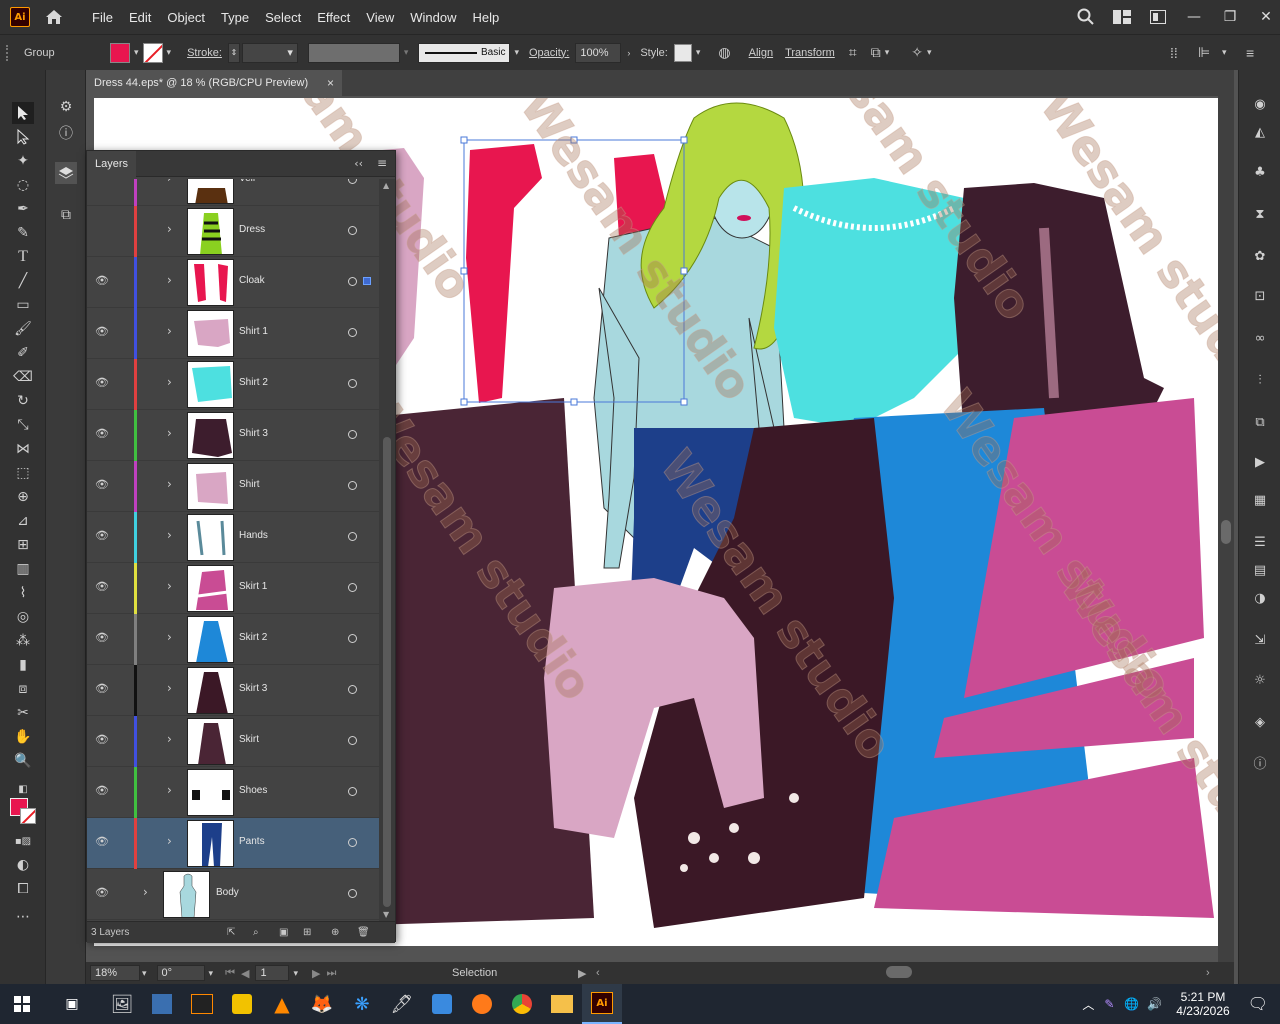 The height and width of the screenshot is (1024, 1280). I want to click on delete-layer-icon: 🗑, so click(363, 932).